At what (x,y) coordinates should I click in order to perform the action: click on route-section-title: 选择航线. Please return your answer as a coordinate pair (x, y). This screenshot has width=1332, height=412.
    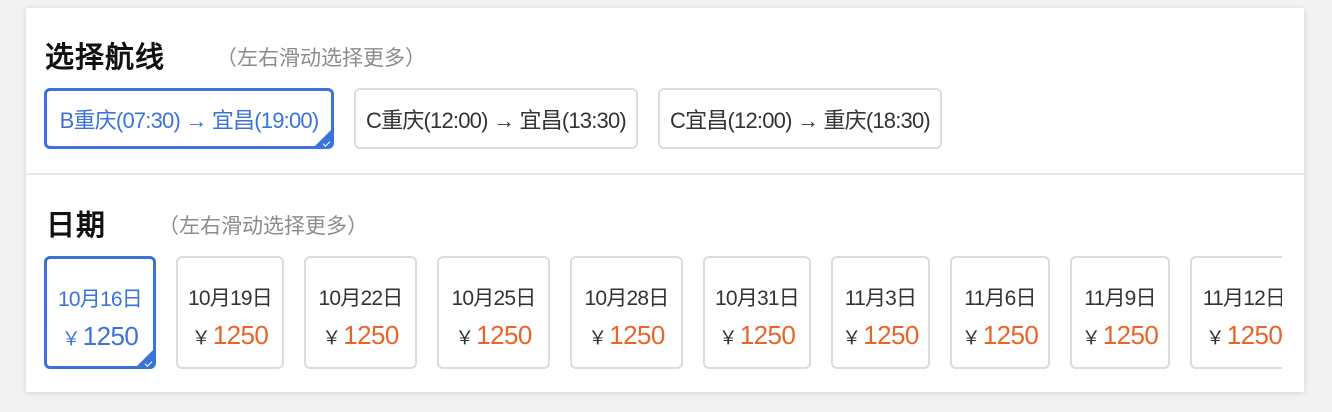
    Looking at the image, I should click on (105, 58).